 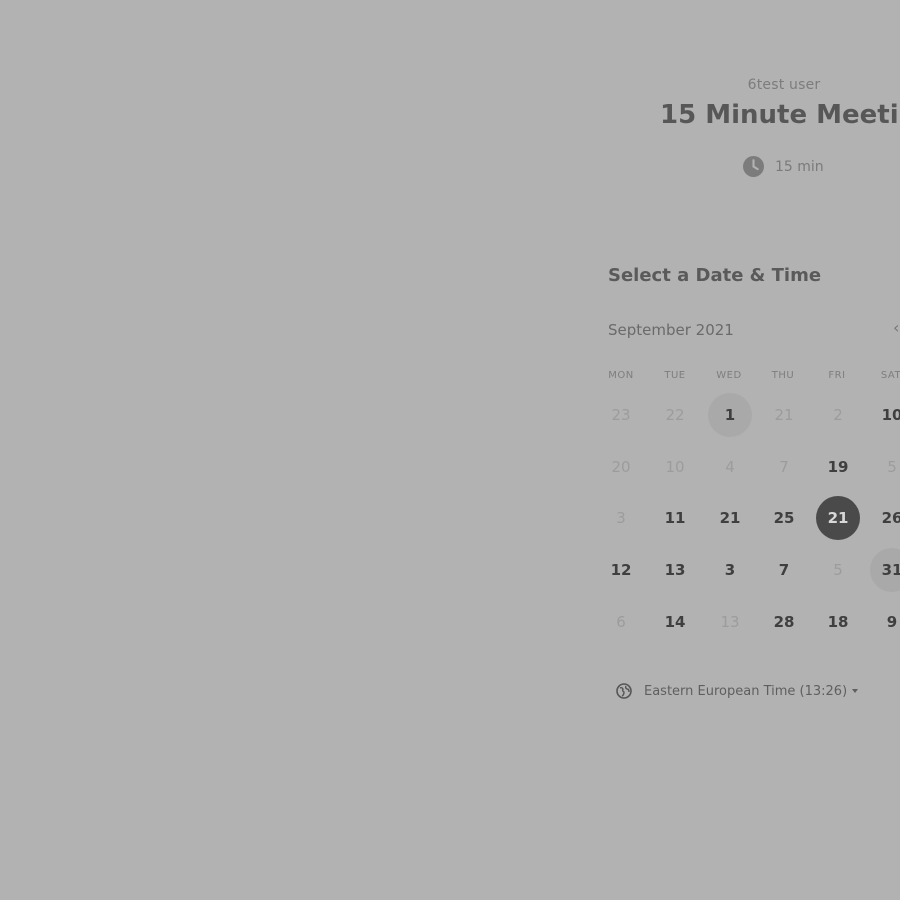 What do you see at coordinates (799, 166) in the screenshot?
I see `duration-text: 15 min` at bounding box center [799, 166].